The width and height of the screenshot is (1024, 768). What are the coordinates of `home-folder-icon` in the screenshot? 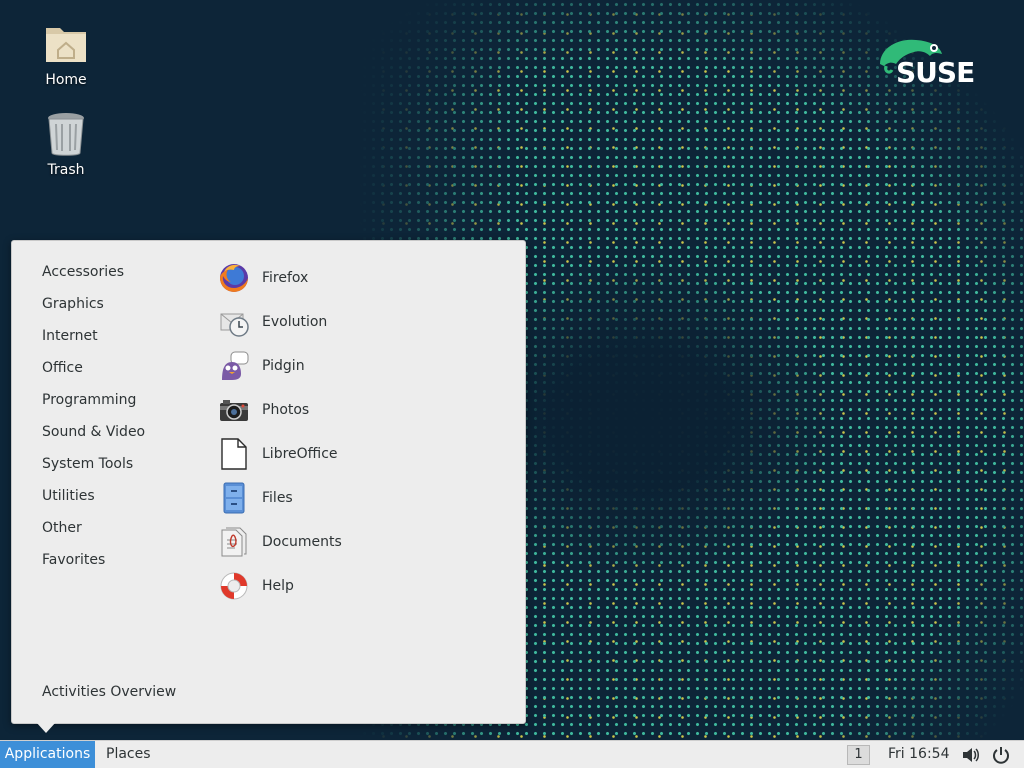 It's located at (66, 44).